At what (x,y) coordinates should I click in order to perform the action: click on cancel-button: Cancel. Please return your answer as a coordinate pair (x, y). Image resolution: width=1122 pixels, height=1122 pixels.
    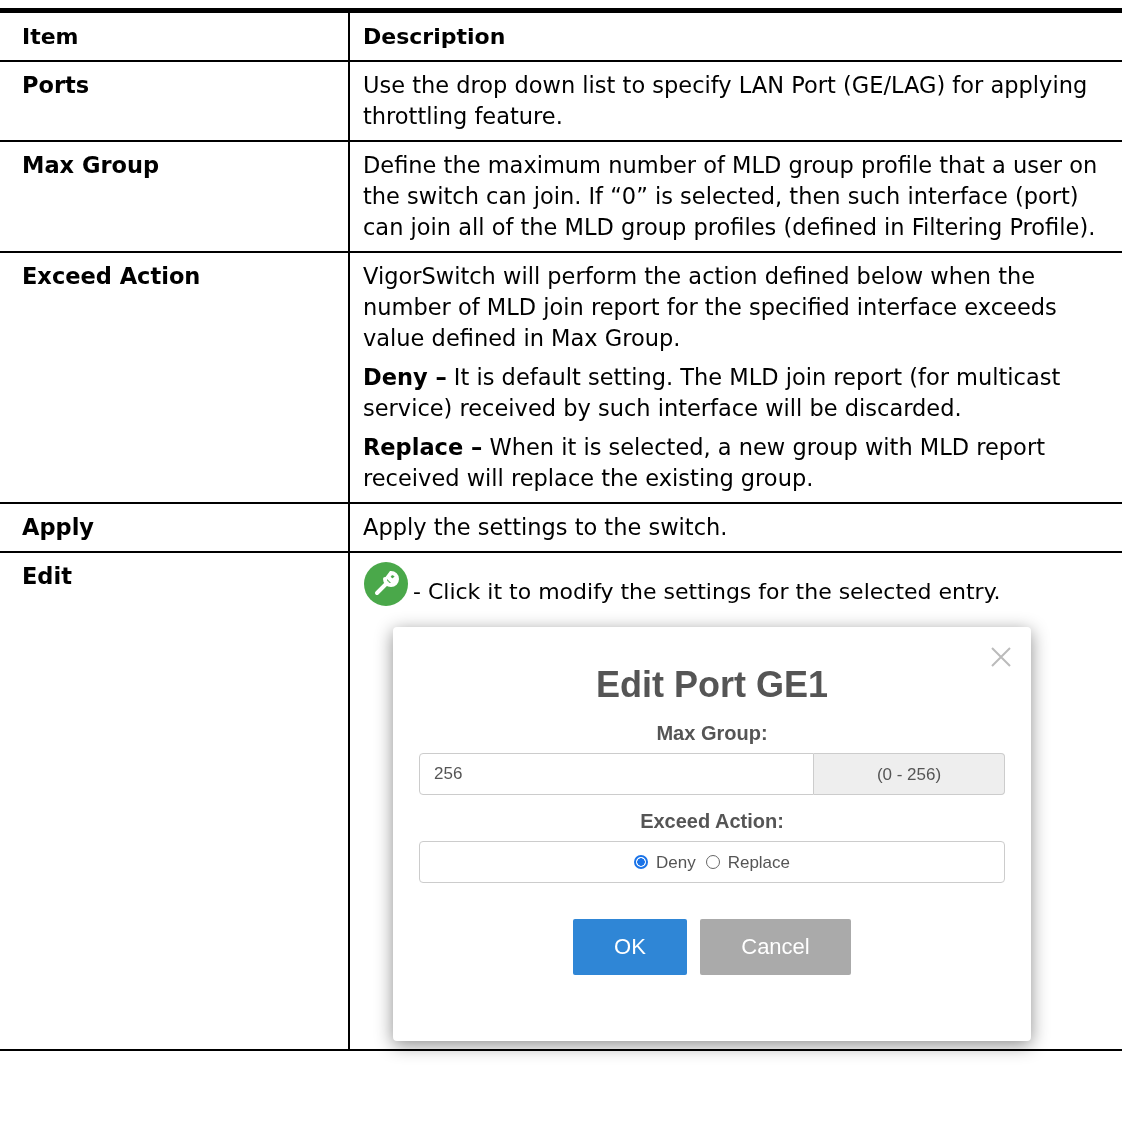
    Looking at the image, I should click on (775, 947).